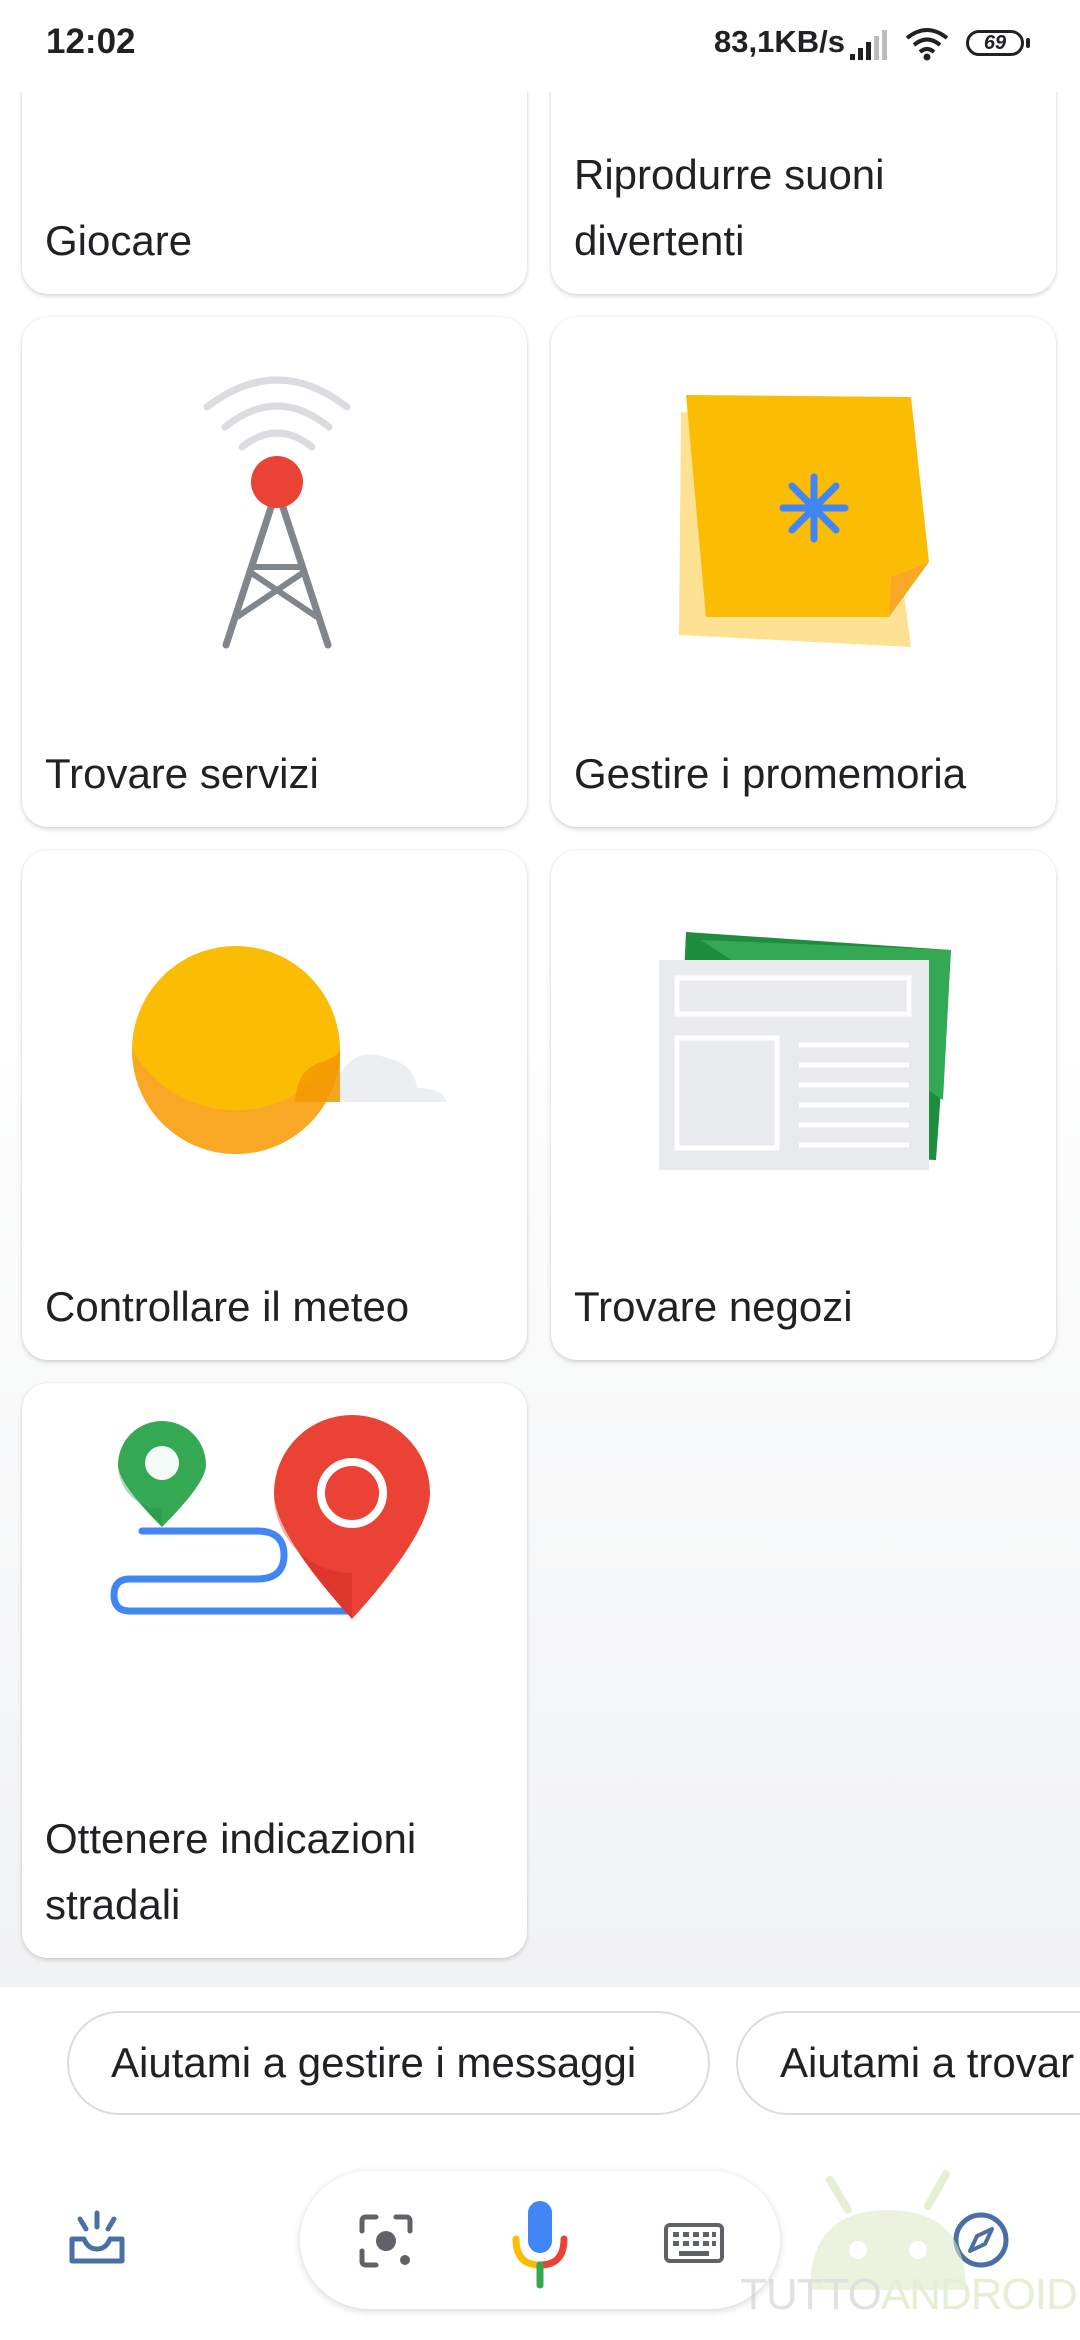 The width and height of the screenshot is (1080, 2340). I want to click on bottom-bar, so click(540, 2248).